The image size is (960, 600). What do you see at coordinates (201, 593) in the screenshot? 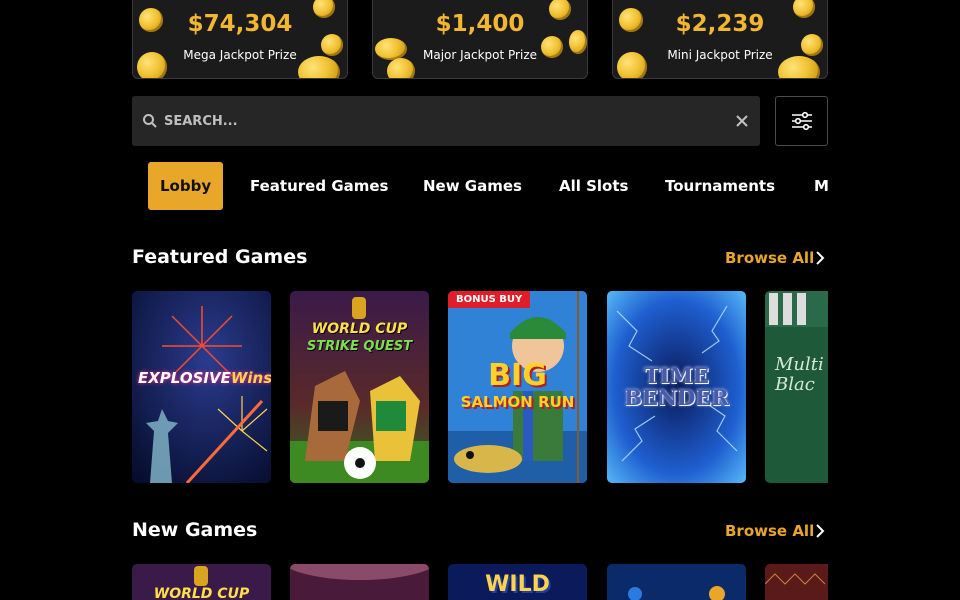
I see `game-title: WORLD CUP` at bounding box center [201, 593].